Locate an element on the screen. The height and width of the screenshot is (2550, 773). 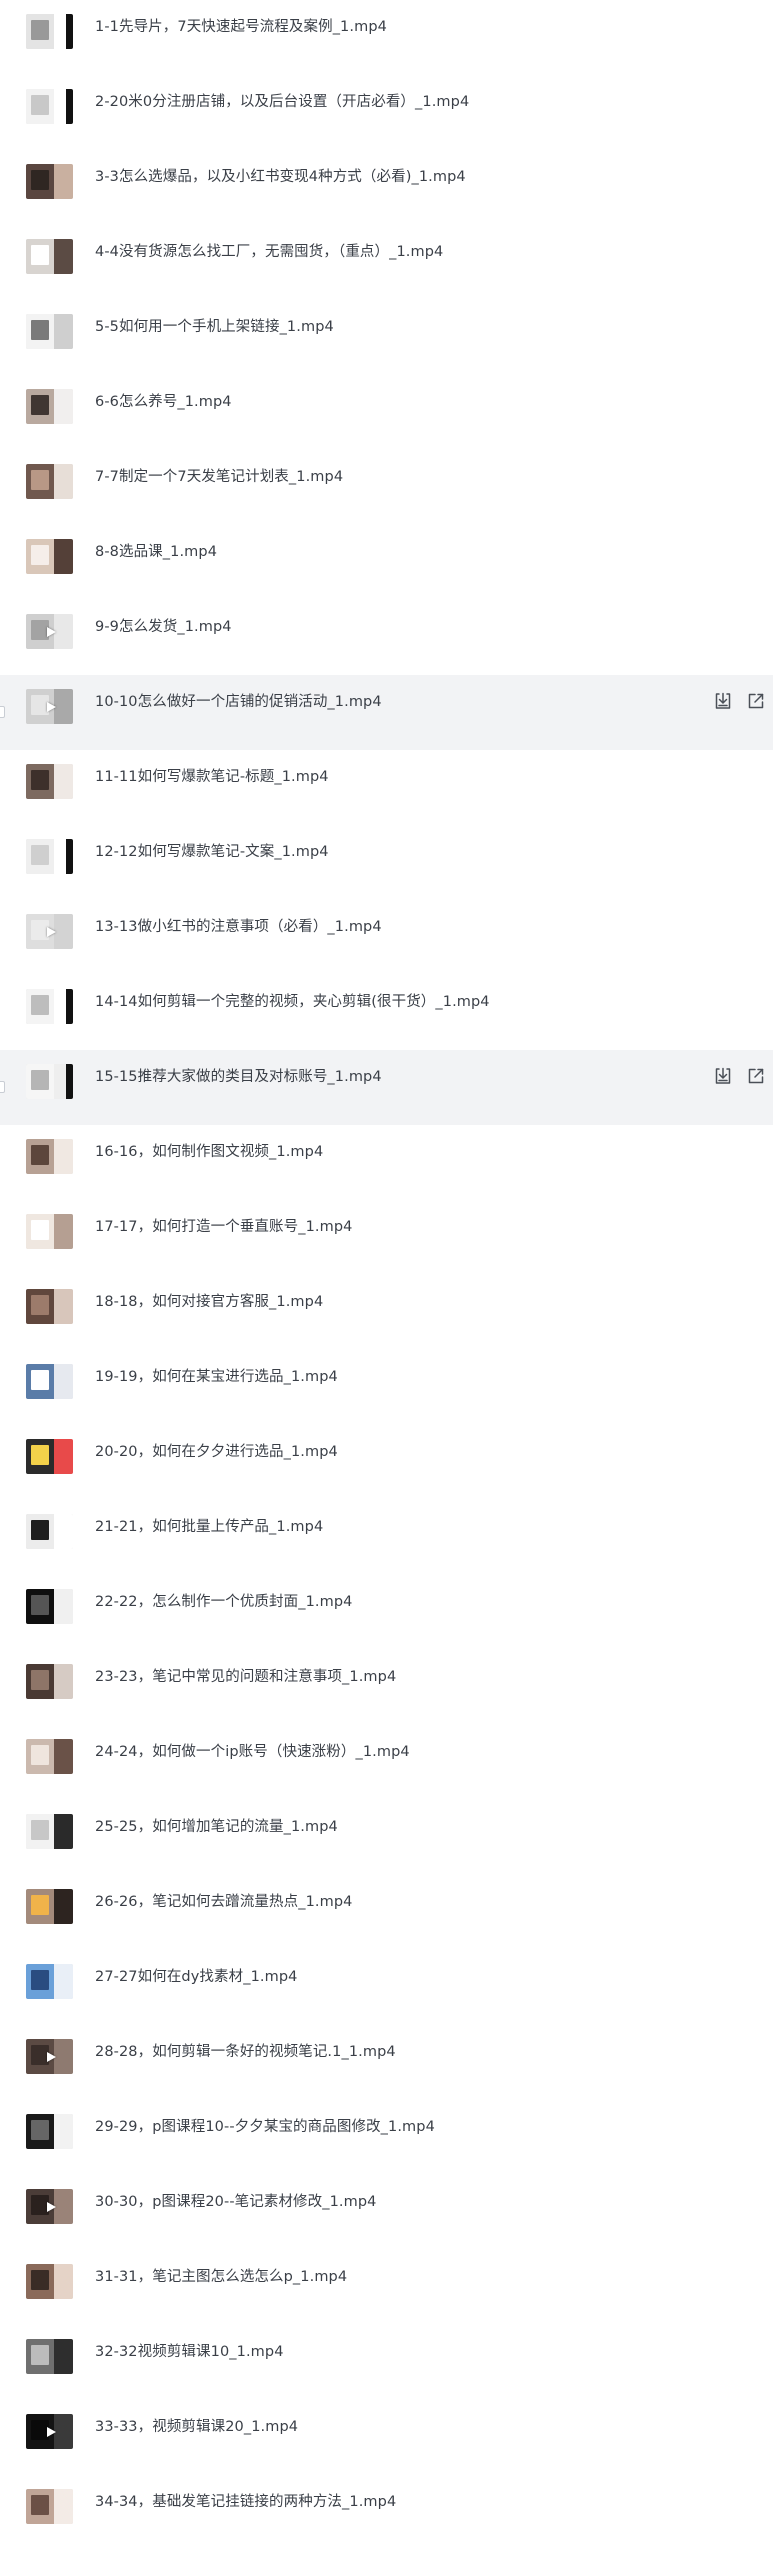
file-row: 3-3怎么选爆品，以及小红书变现4种方式（必看)_1.mp4 is located at coordinates (386, 187).